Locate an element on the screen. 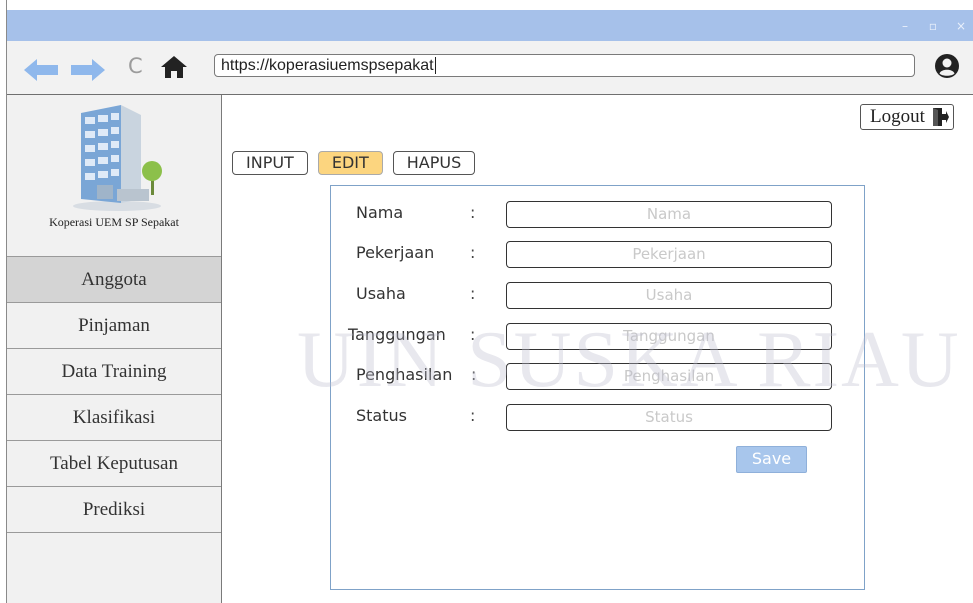 This screenshot has height=603, width=973. maximize-icon: ▫ is located at coordinates (933, 26).